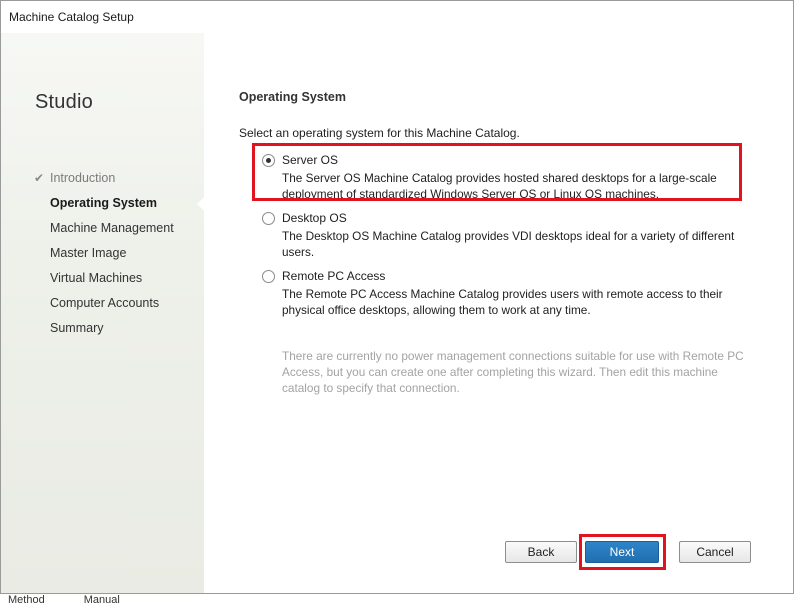 This screenshot has width=794, height=606. Describe the element at coordinates (101, 600) in the screenshot. I see `background-label-manual: Manual` at that location.